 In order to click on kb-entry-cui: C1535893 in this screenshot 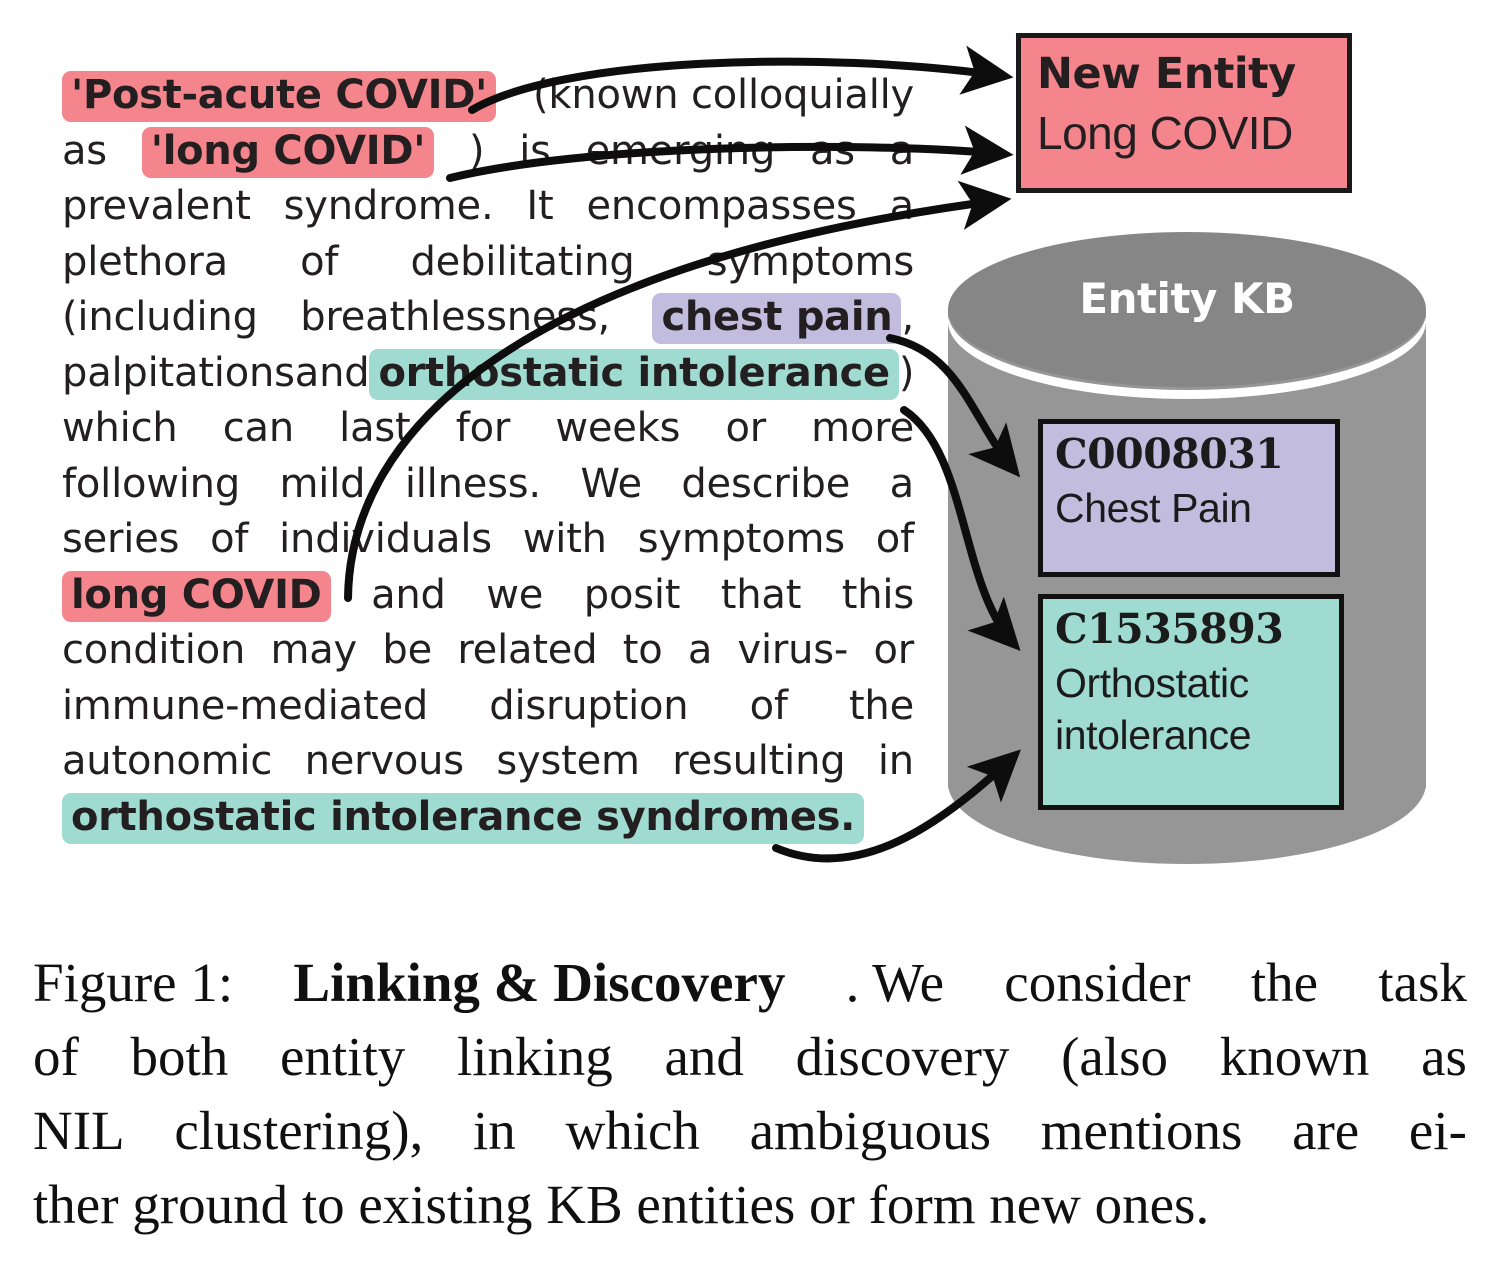, I will do `click(1169, 629)`.